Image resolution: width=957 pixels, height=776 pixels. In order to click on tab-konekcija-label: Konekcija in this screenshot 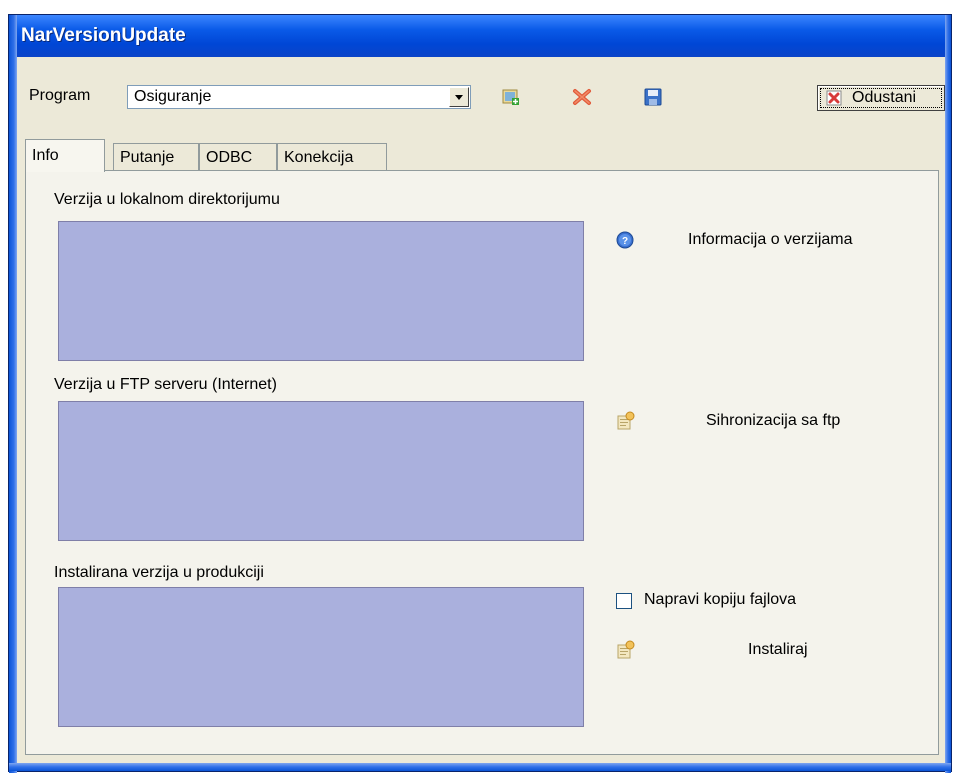, I will do `click(319, 157)`.